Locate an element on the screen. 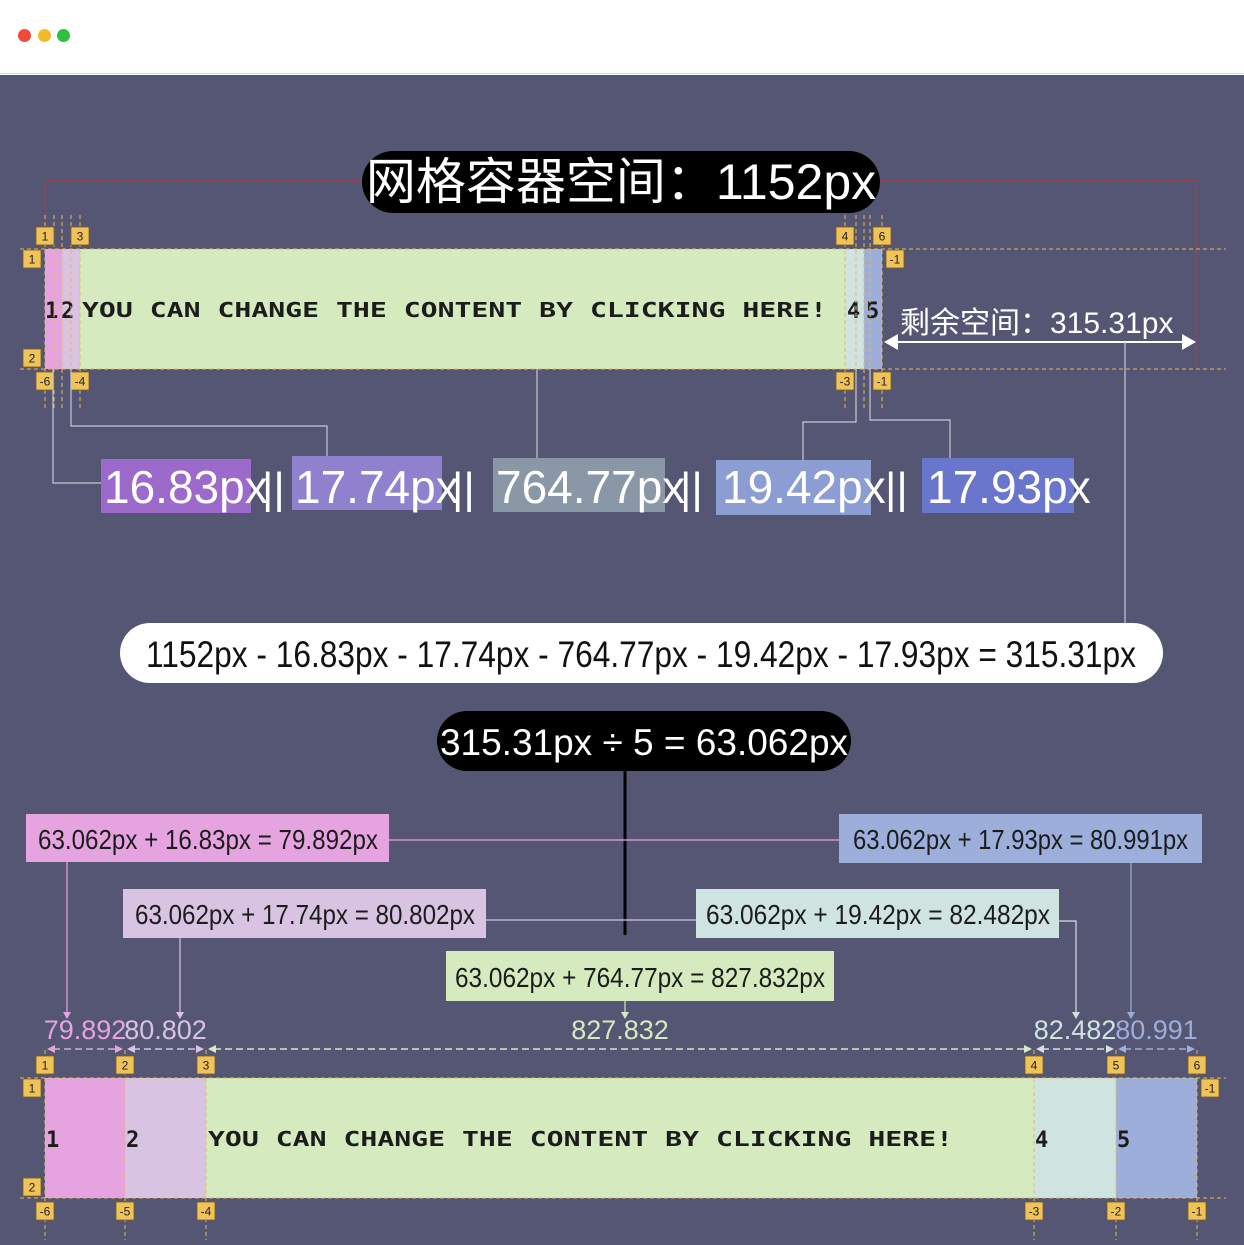  top-cell-5-text: 5 is located at coordinates (872, 311).